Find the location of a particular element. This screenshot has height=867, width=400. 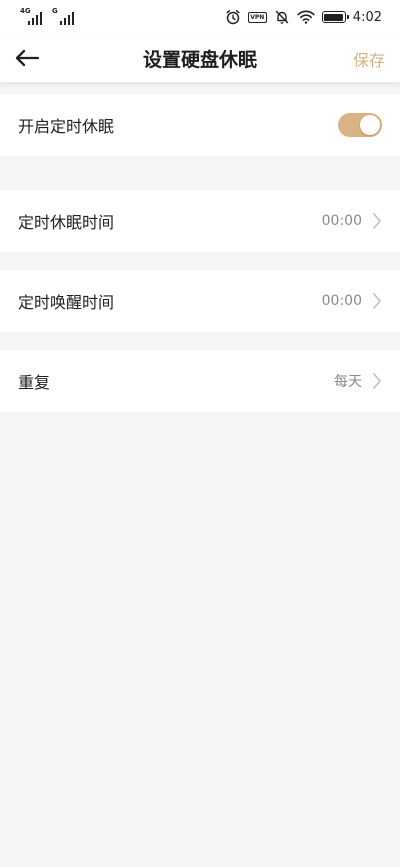

bell-off-icon is located at coordinates (282, 17).